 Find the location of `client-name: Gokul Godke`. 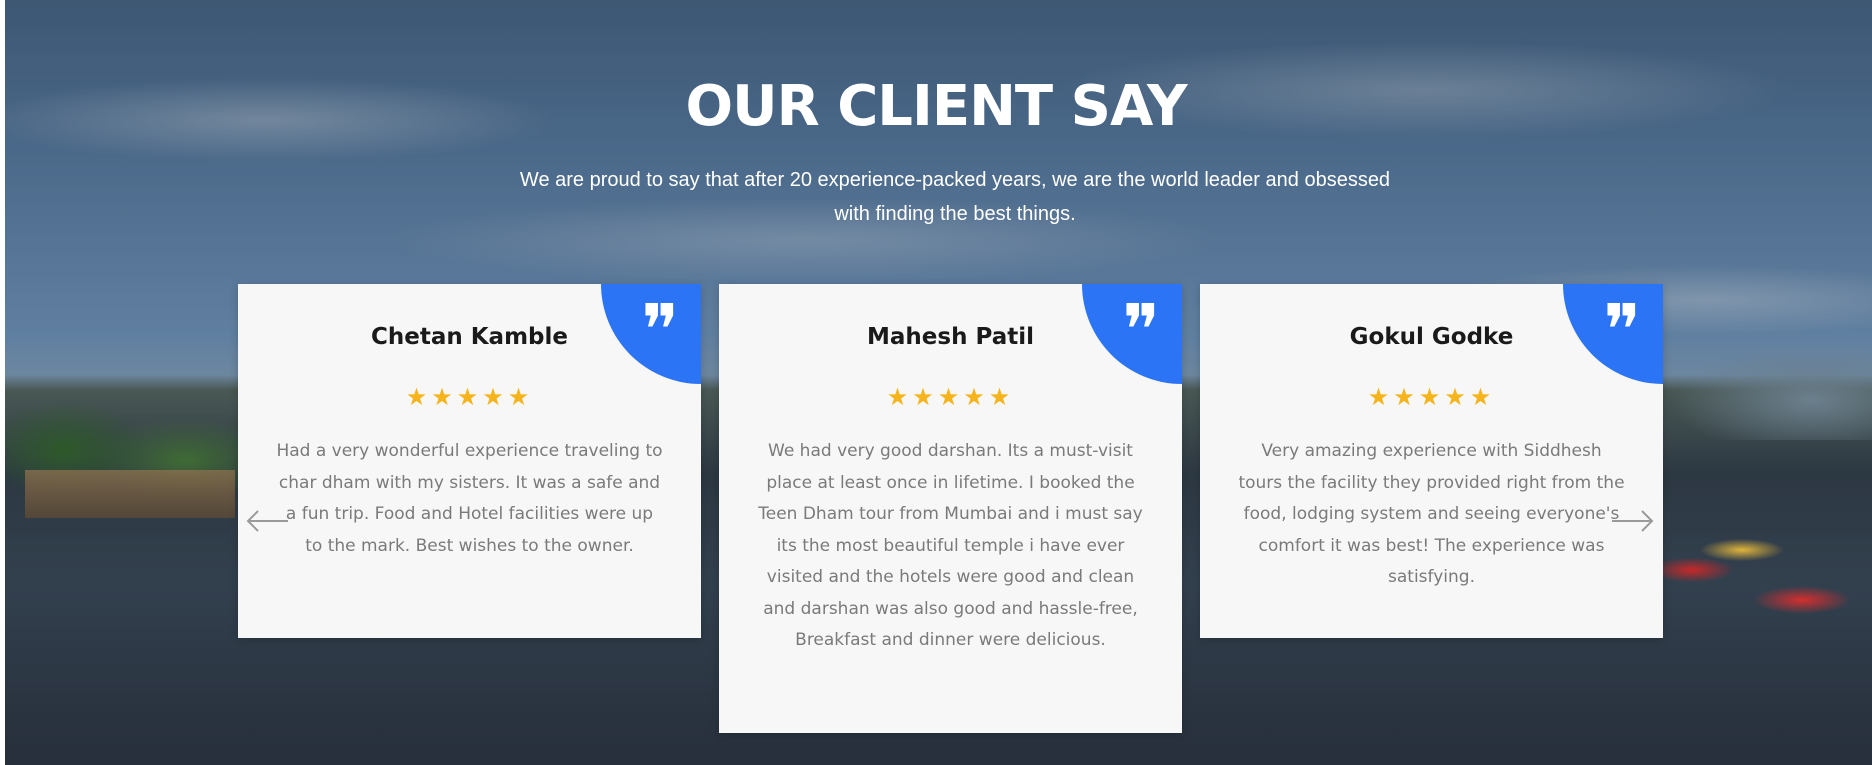

client-name: Gokul Godke is located at coordinates (1431, 337).